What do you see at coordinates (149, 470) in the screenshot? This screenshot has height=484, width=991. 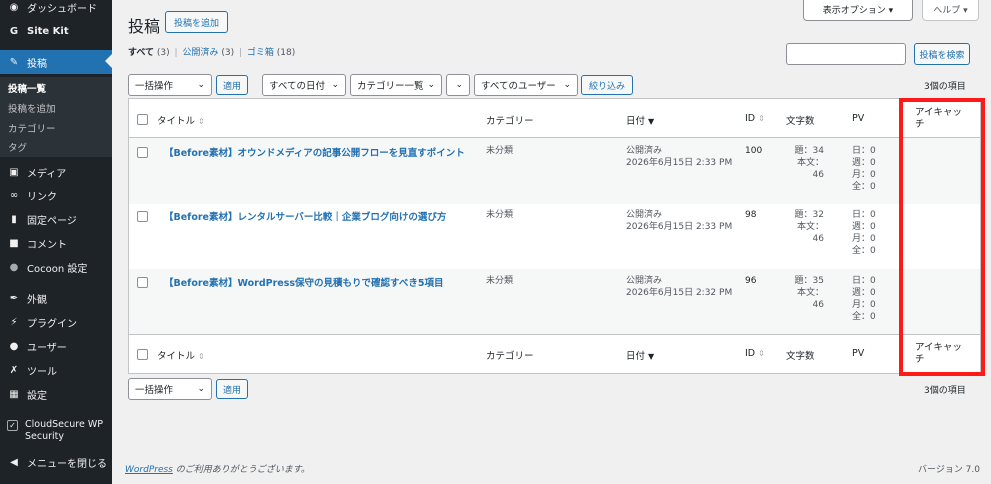 I see `wordpress-link: WordPress` at bounding box center [149, 470].